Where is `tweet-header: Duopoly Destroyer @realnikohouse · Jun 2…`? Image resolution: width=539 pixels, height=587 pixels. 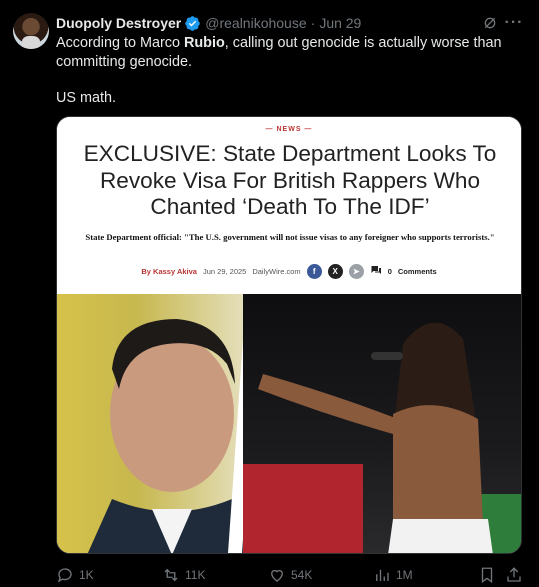
tweet-header: Duopoly Destroyer @realnikohouse · Jun 2… is located at coordinates (208, 23).